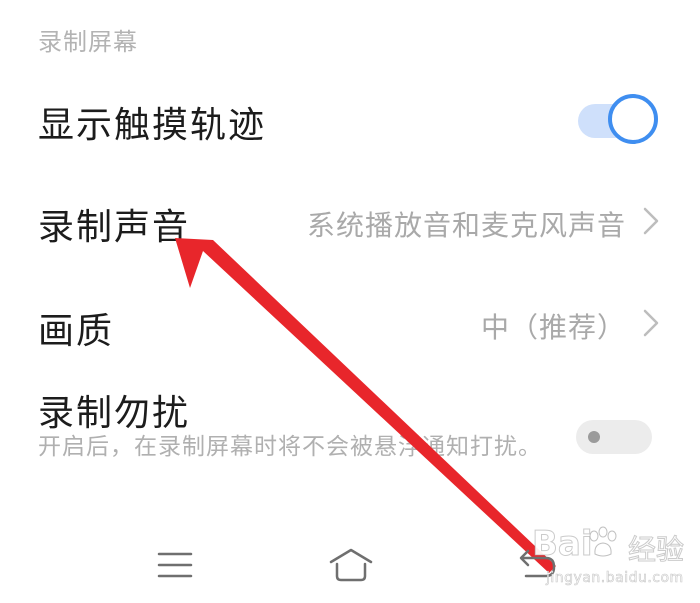  I want to click on watermark-cn-text: 经验, so click(656, 550).